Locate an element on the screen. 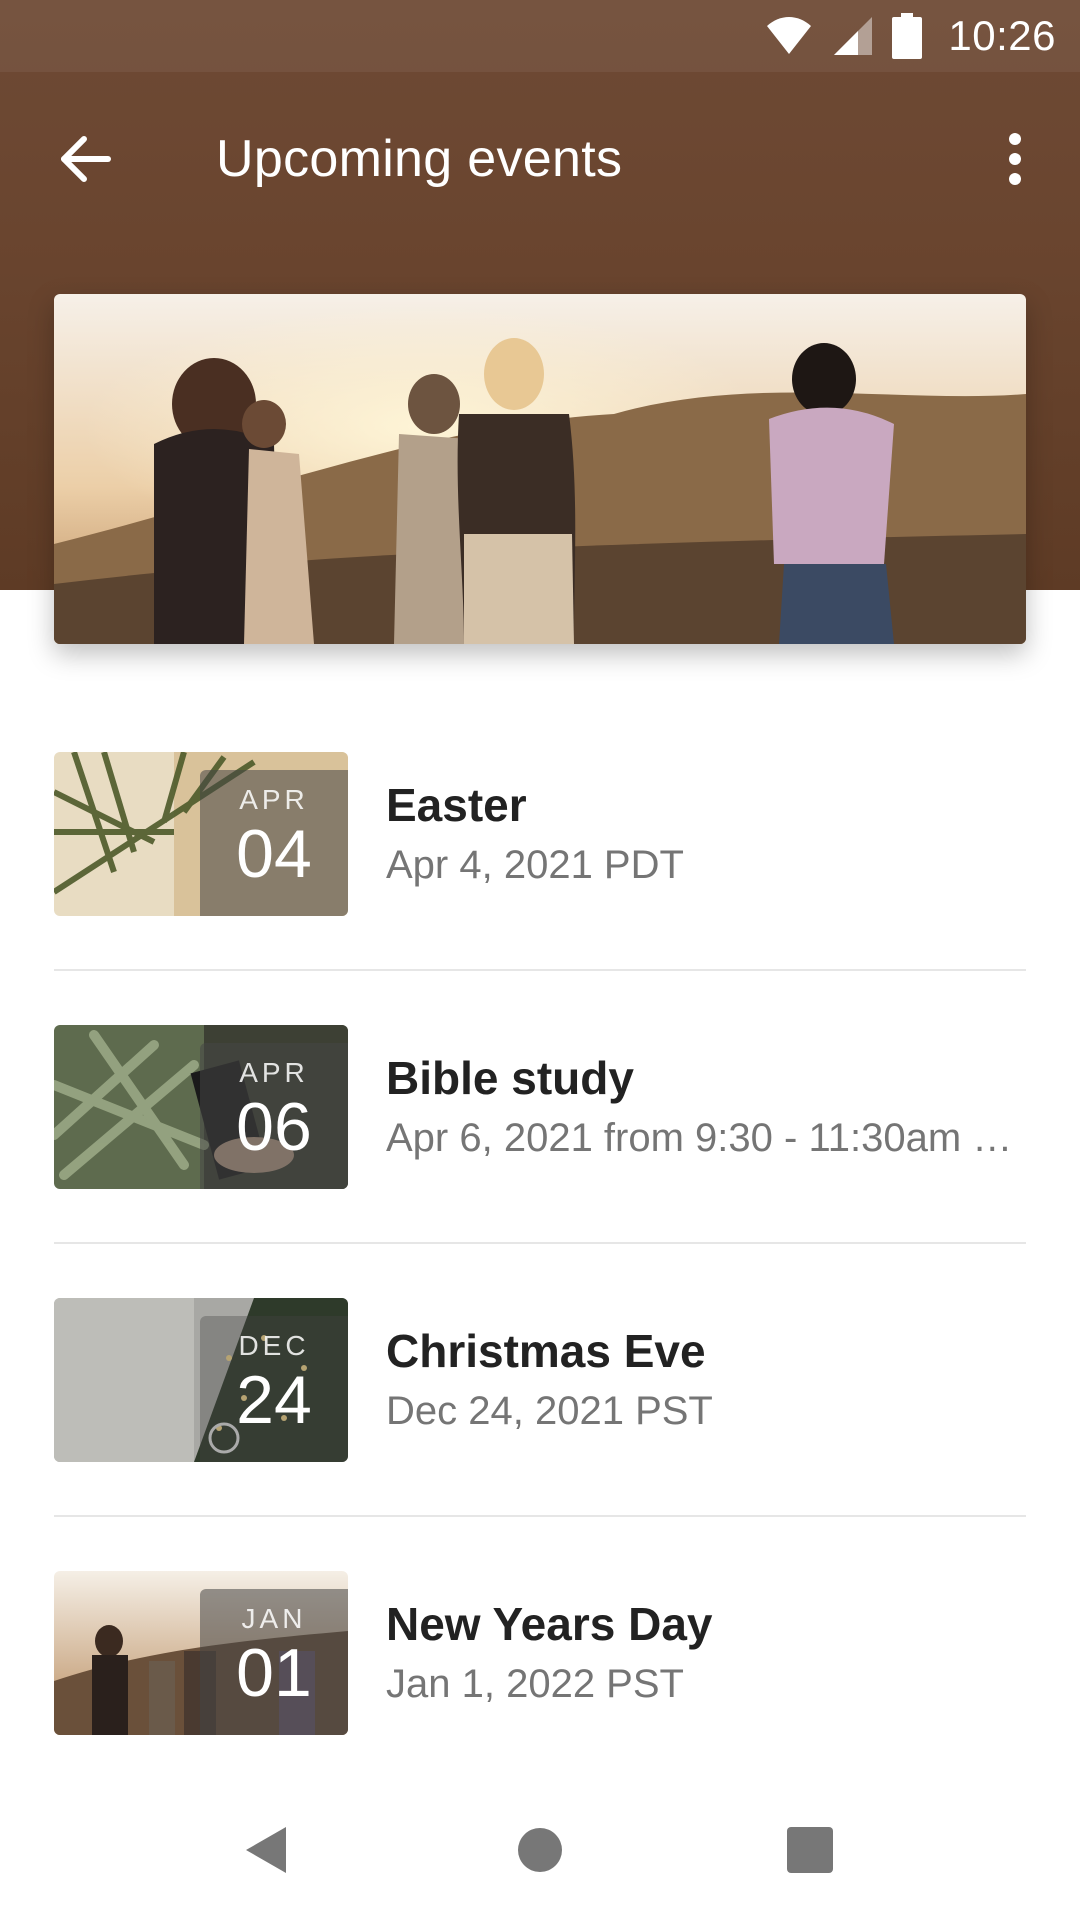 The width and height of the screenshot is (1080, 1920). back-triangle-icon is located at coordinates (266, 1850).